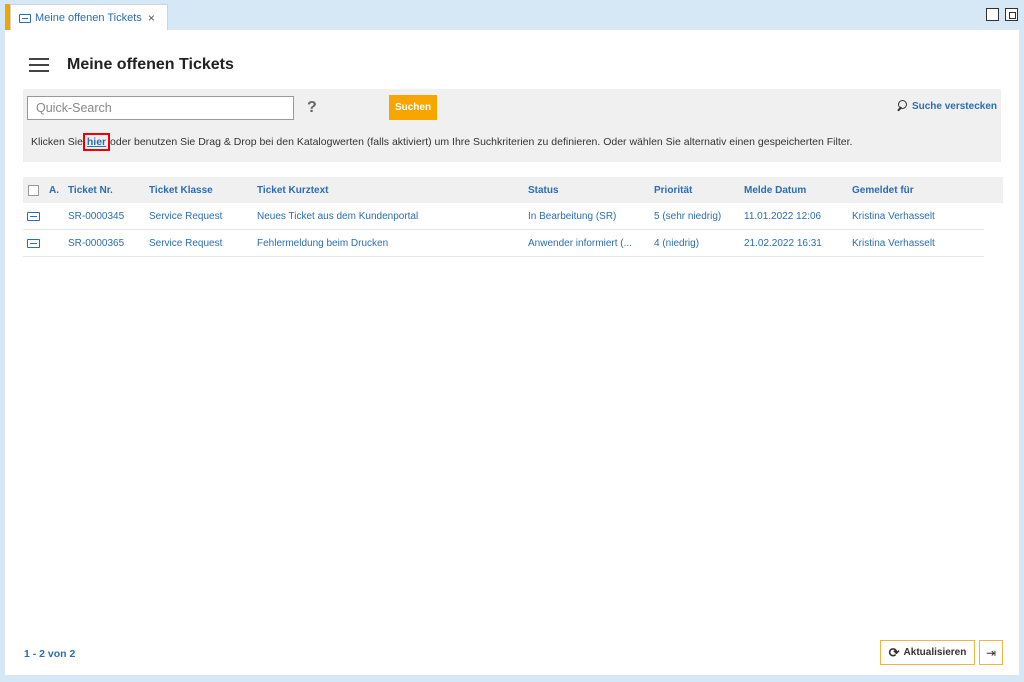 Image resolution: width=1024 pixels, height=682 pixels. Describe the element at coordinates (413, 107) in the screenshot. I see `search-button: Suchen` at that location.